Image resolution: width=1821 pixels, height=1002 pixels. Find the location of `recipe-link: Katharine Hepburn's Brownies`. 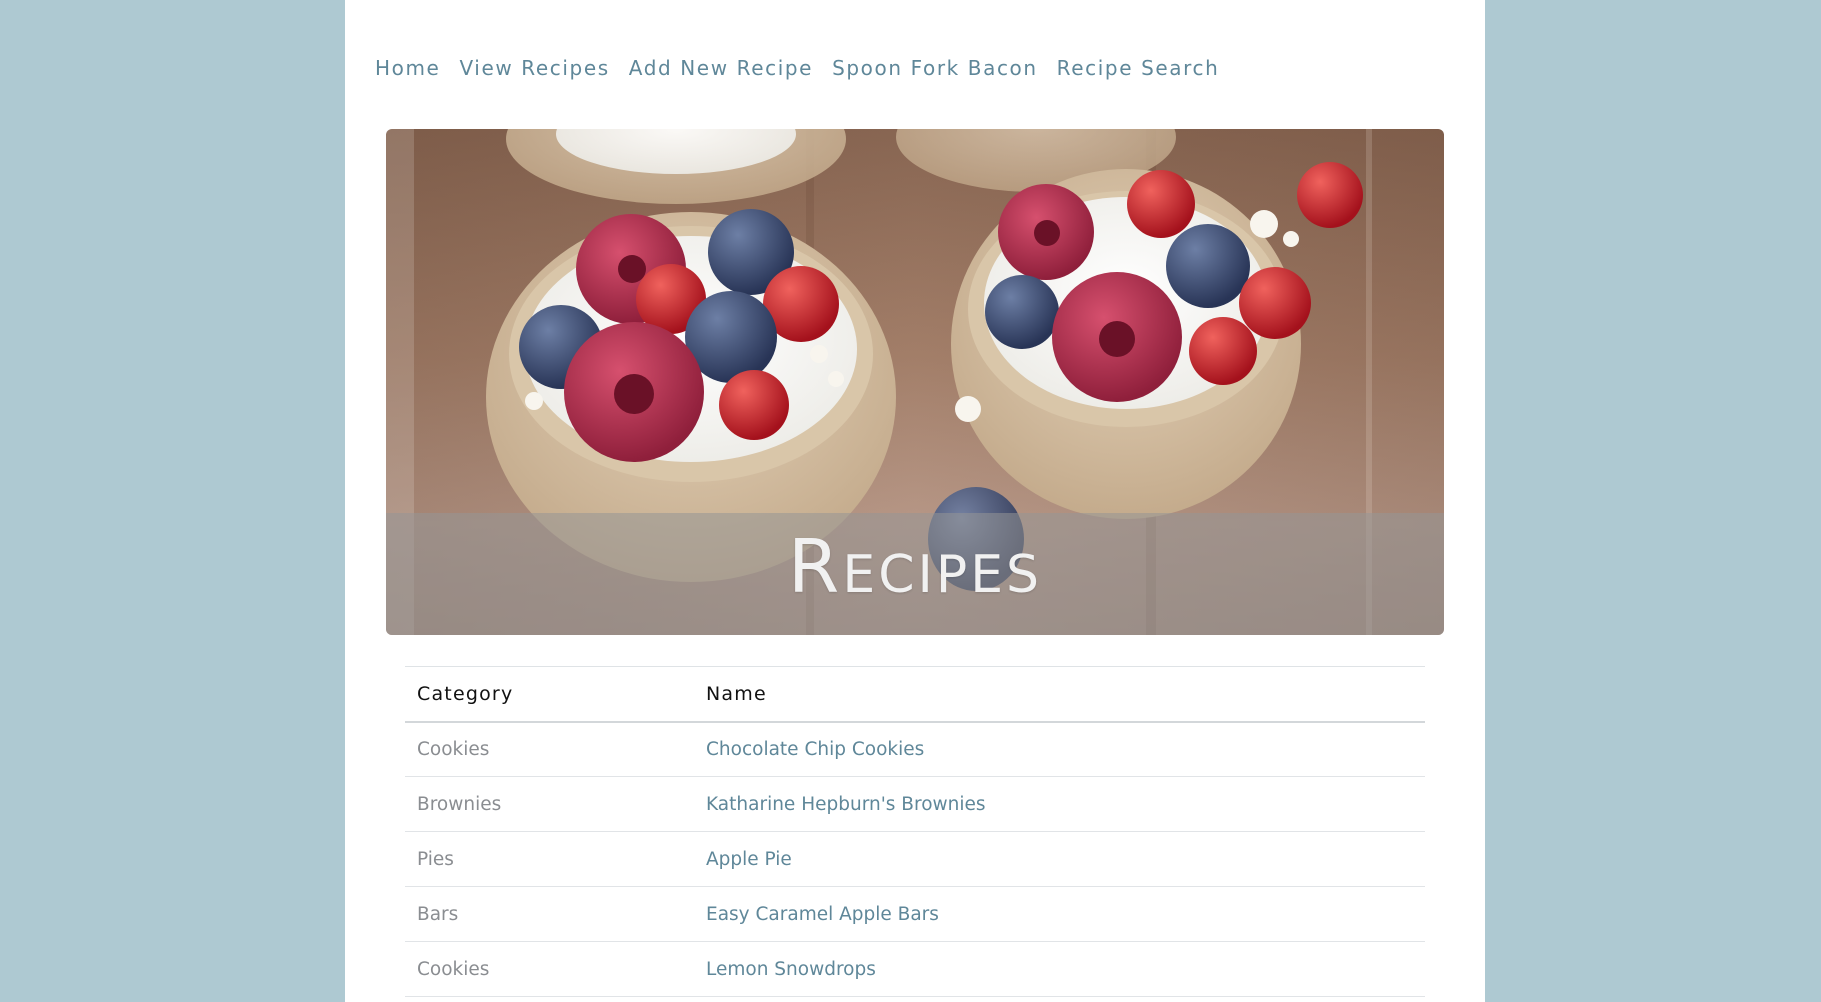

recipe-link: Katharine Hepburn's Brownies is located at coordinates (846, 804).